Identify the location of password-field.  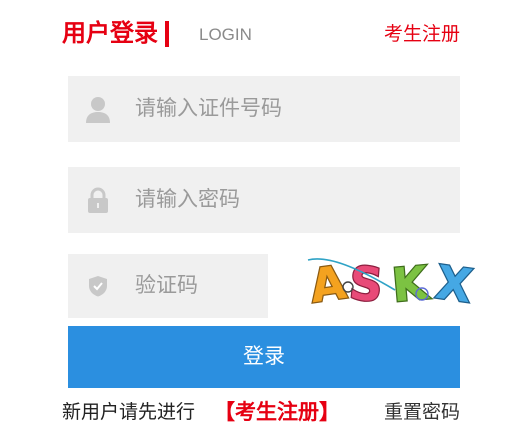
(264, 200).